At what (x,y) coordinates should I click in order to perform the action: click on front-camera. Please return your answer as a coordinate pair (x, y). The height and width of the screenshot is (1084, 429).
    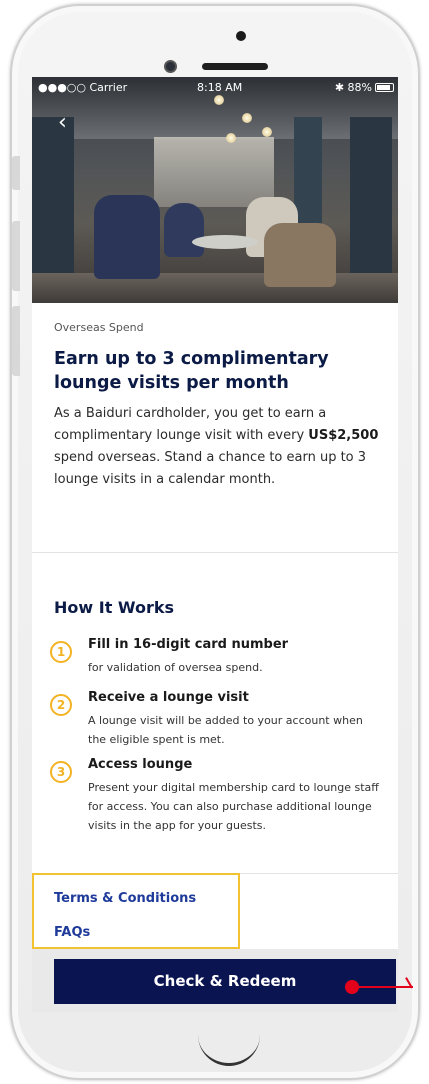
    Looking at the image, I should click on (170, 66).